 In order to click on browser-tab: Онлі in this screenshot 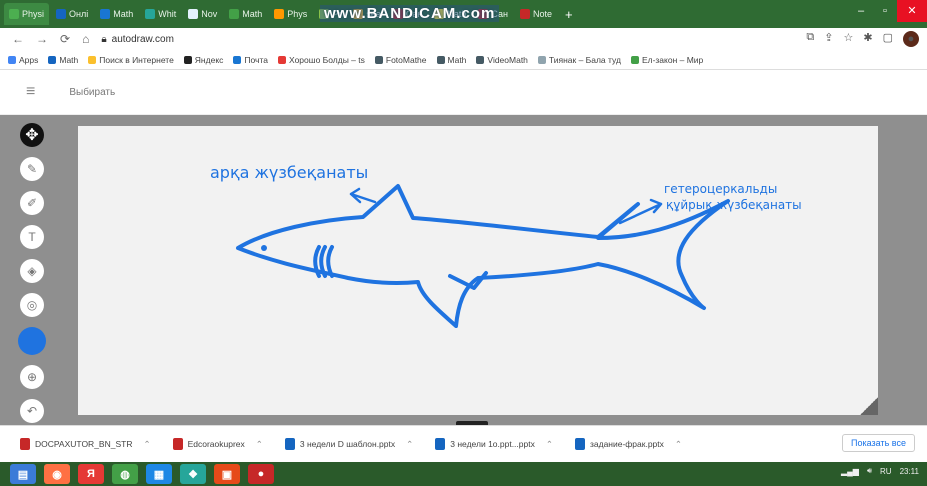, I will do `click(72, 14)`.